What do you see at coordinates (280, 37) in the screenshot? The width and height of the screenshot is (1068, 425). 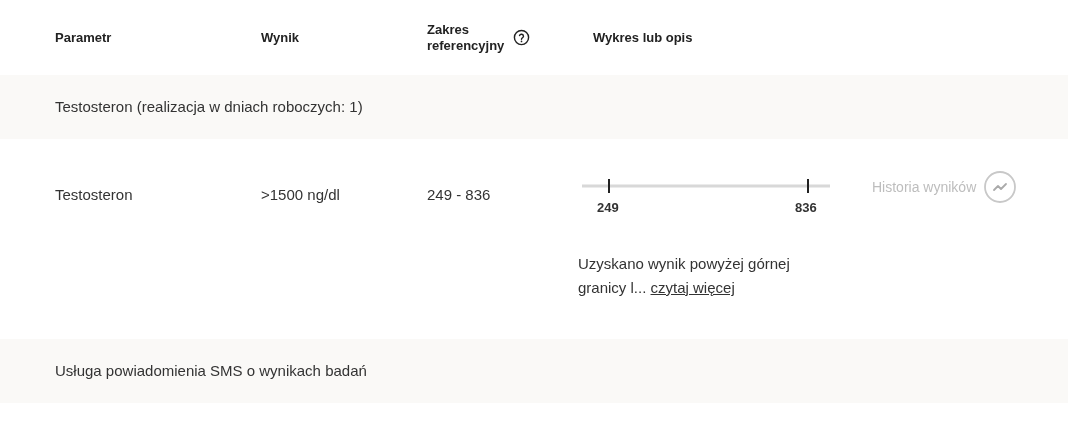 I see `column-header: Wynik` at bounding box center [280, 37].